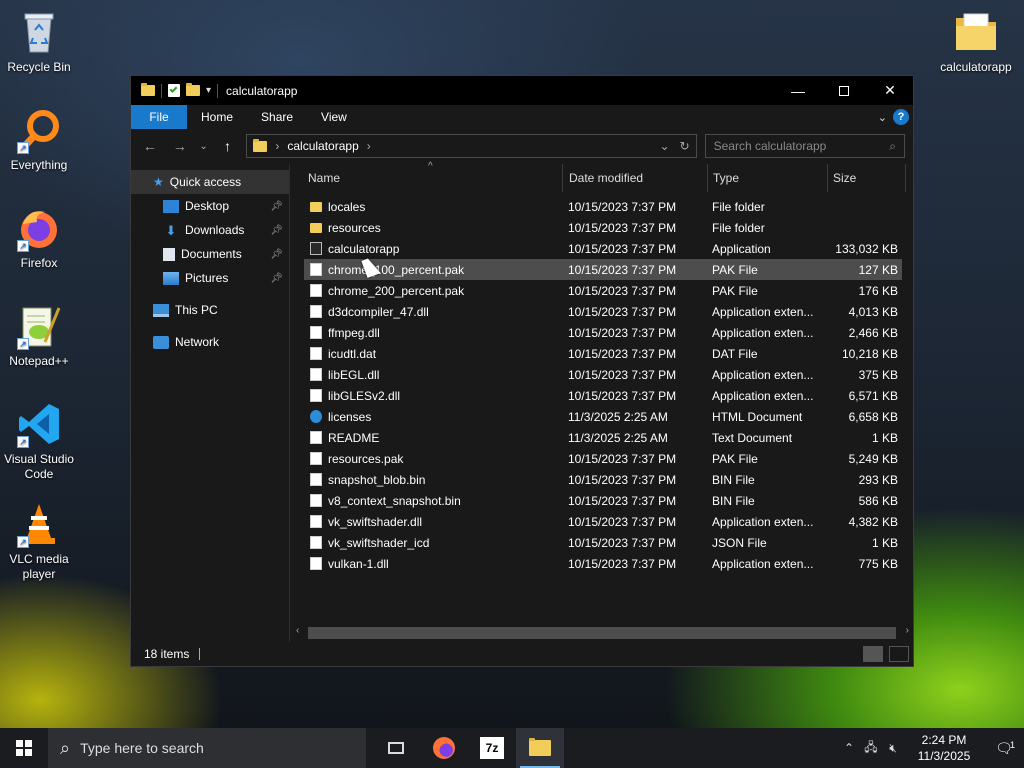  What do you see at coordinates (150, 146) in the screenshot?
I see `back-arrow-icon: ←` at bounding box center [150, 146].